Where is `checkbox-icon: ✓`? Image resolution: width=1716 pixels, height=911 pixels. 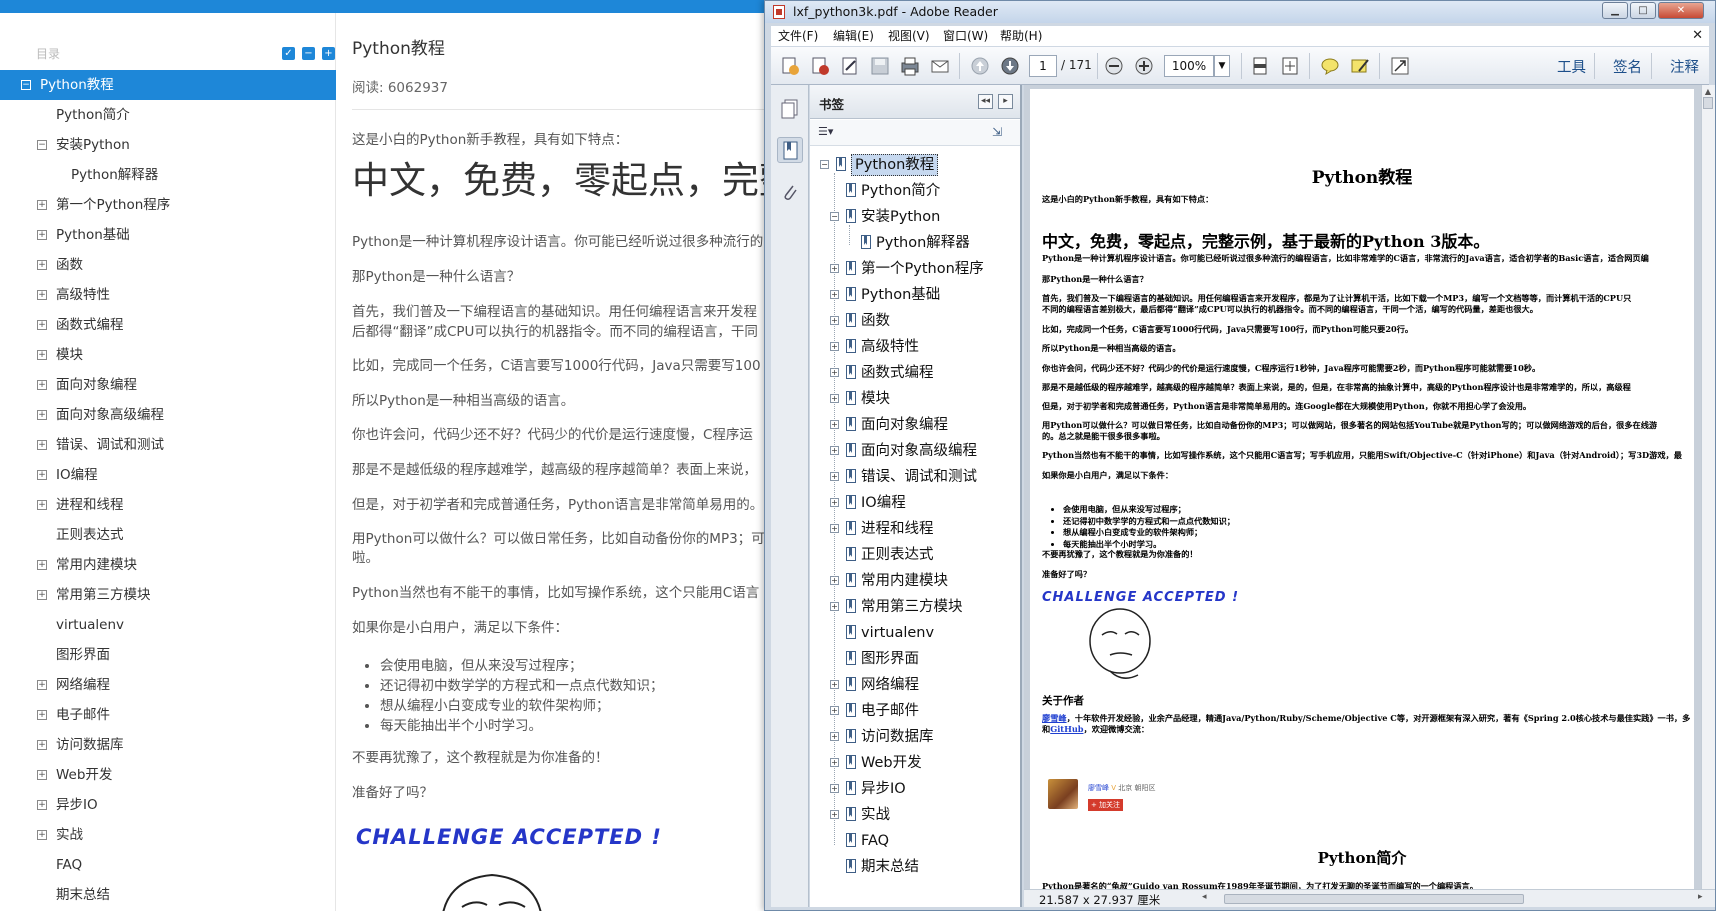
checkbox-icon: ✓ is located at coordinates (288, 53).